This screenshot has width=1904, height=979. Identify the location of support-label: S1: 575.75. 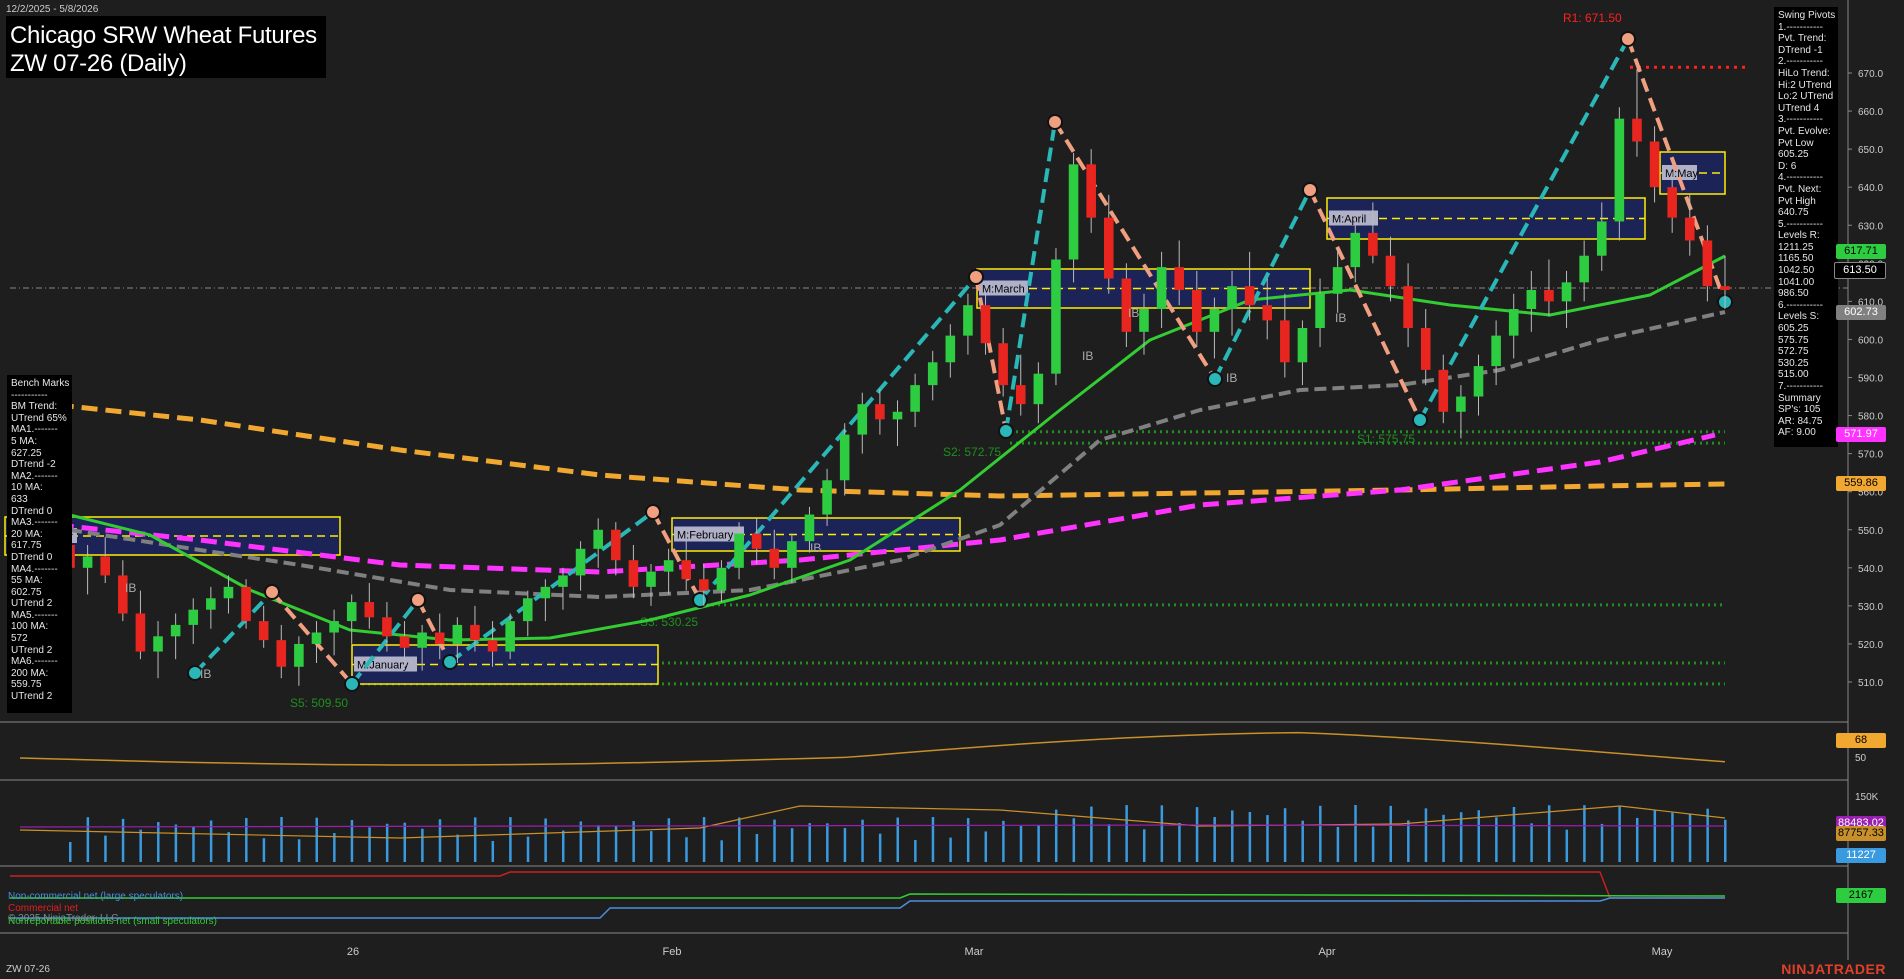
(1386, 439).